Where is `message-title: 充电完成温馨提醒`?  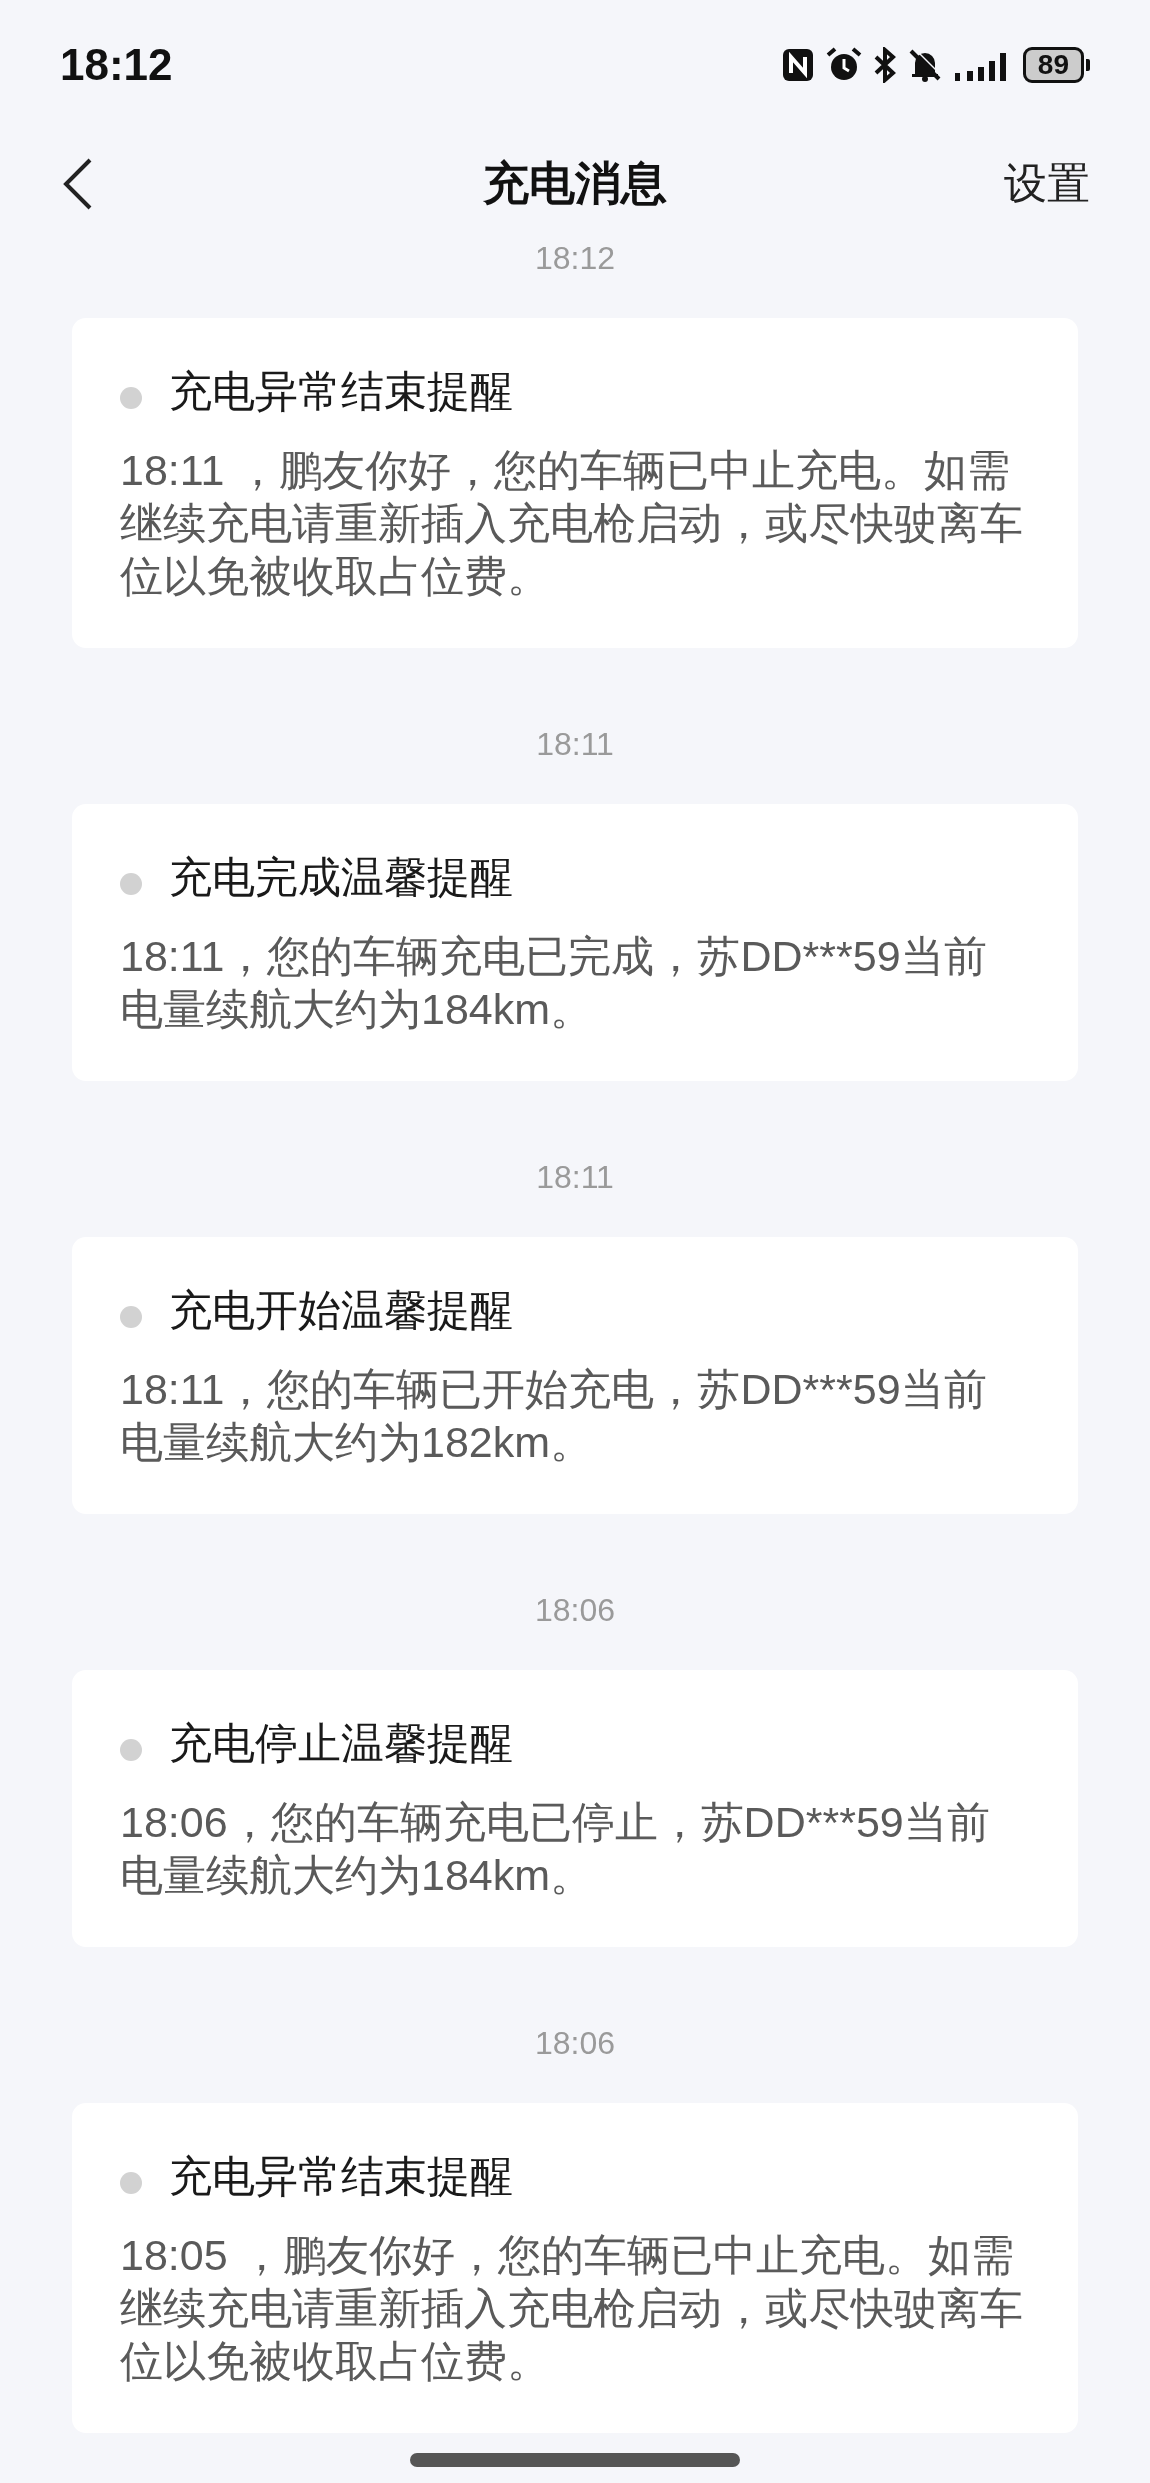
message-title: 充电完成温馨提醒 is located at coordinates (341, 877).